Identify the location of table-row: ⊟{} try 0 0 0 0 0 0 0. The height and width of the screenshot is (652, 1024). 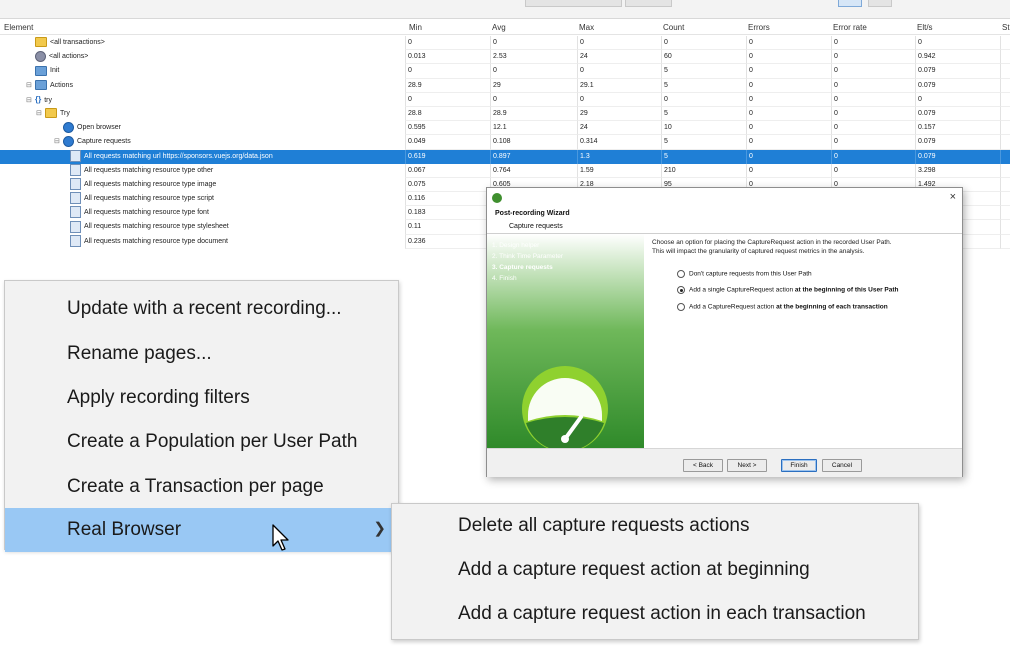
(505, 99).